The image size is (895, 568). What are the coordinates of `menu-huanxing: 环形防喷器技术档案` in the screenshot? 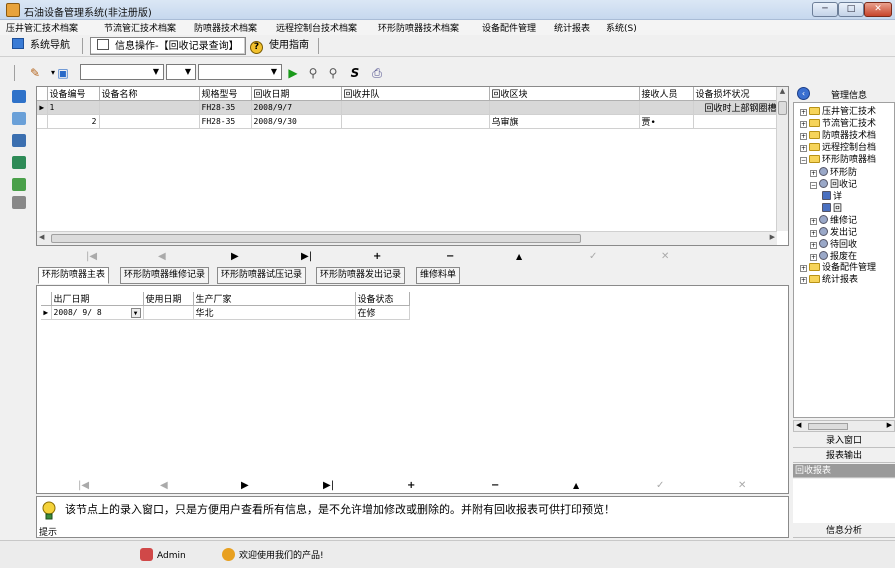 It's located at (418, 27).